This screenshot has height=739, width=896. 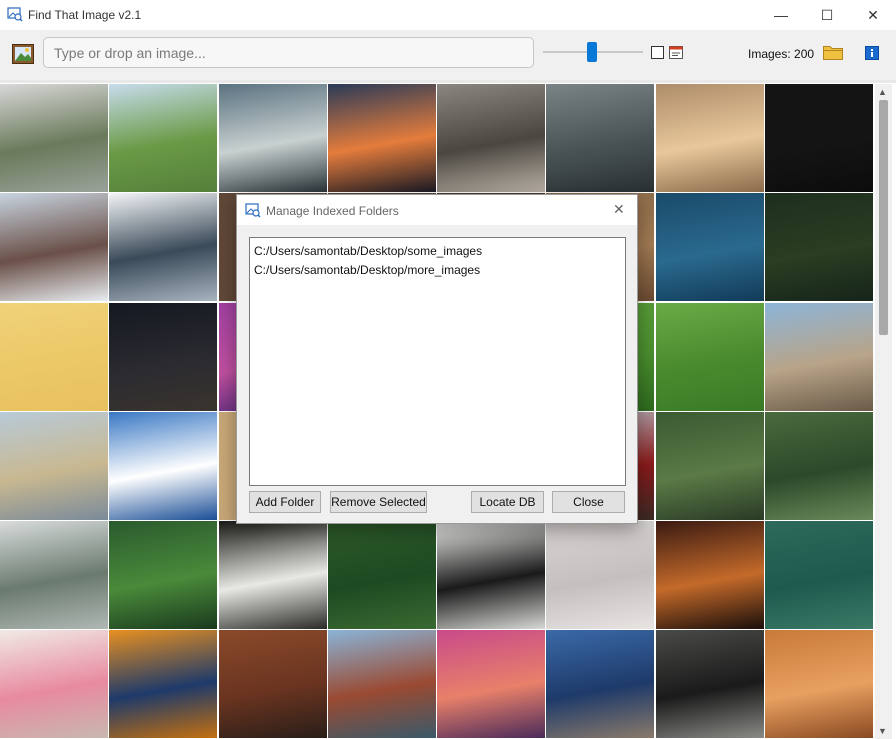 What do you see at coordinates (819, 247) in the screenshot?
I see `tile-orange-tree` at bounding box center [819, 247].